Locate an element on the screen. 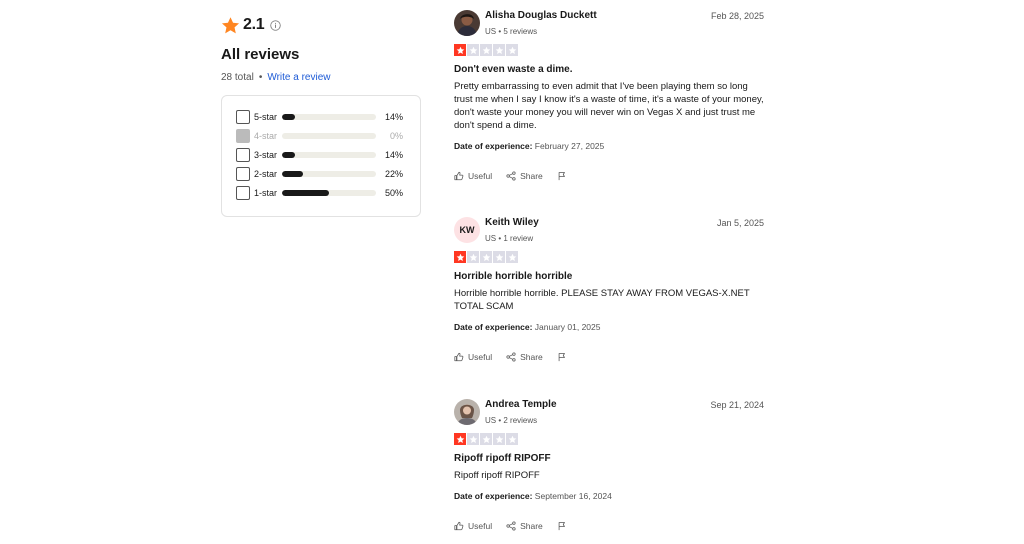 The image size is (1024, 544). filter-percent: 22% is located at coordinates (393, 174).